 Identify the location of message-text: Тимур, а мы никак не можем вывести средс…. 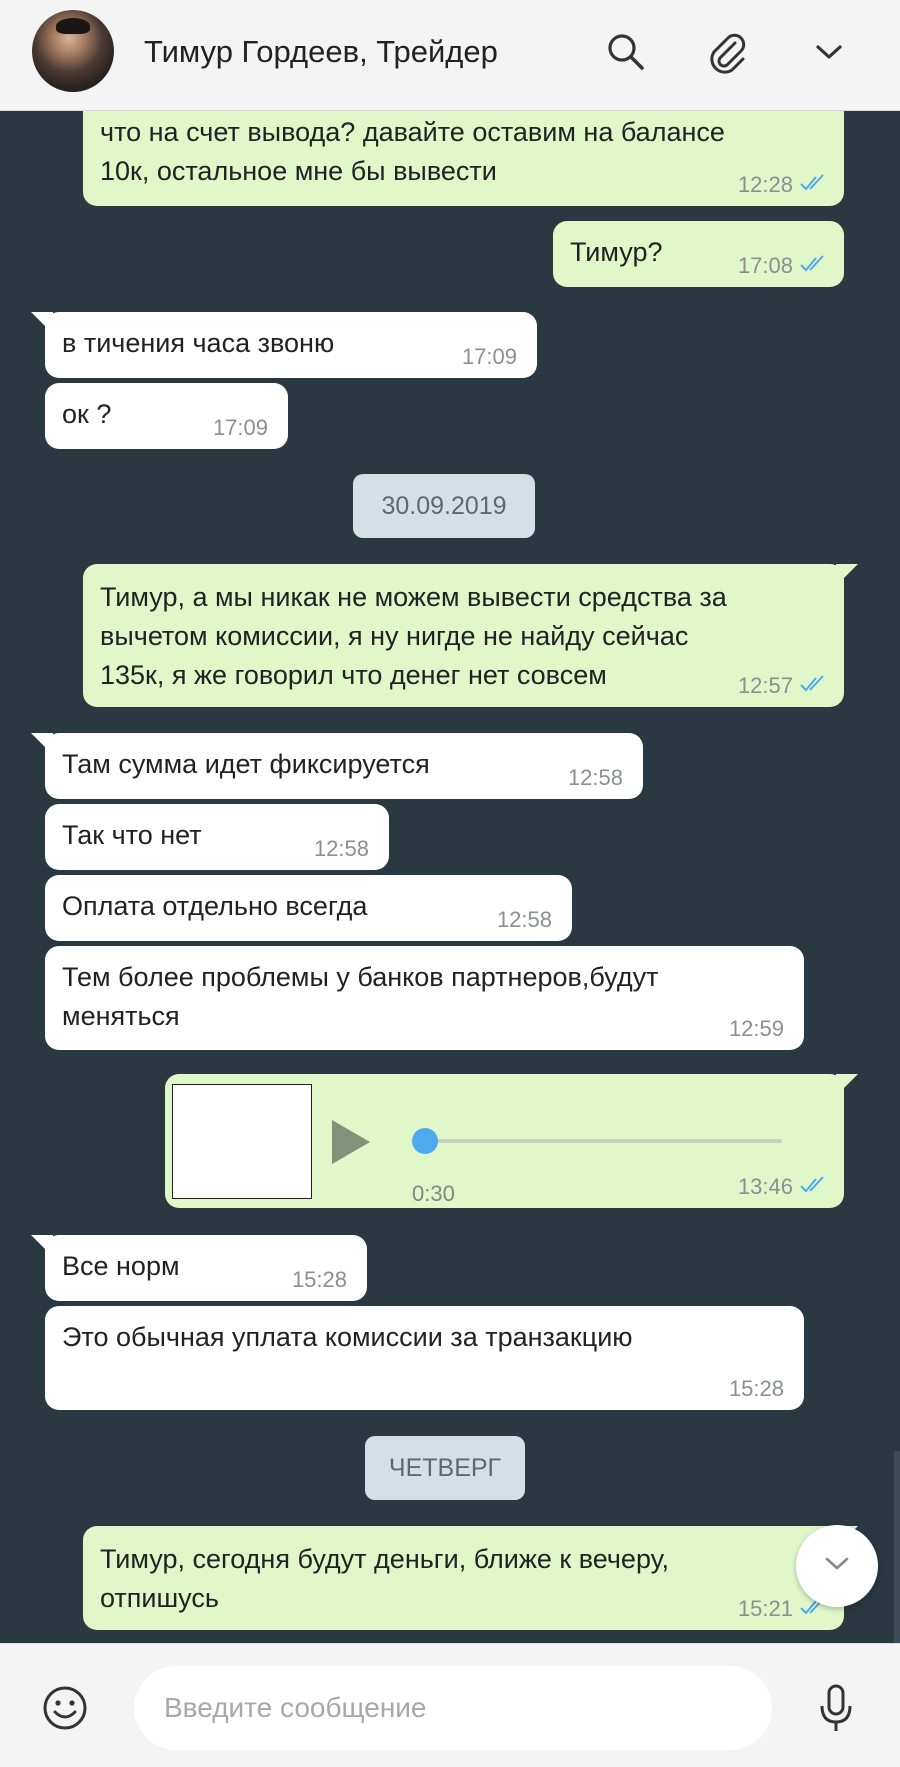
(413, 636).